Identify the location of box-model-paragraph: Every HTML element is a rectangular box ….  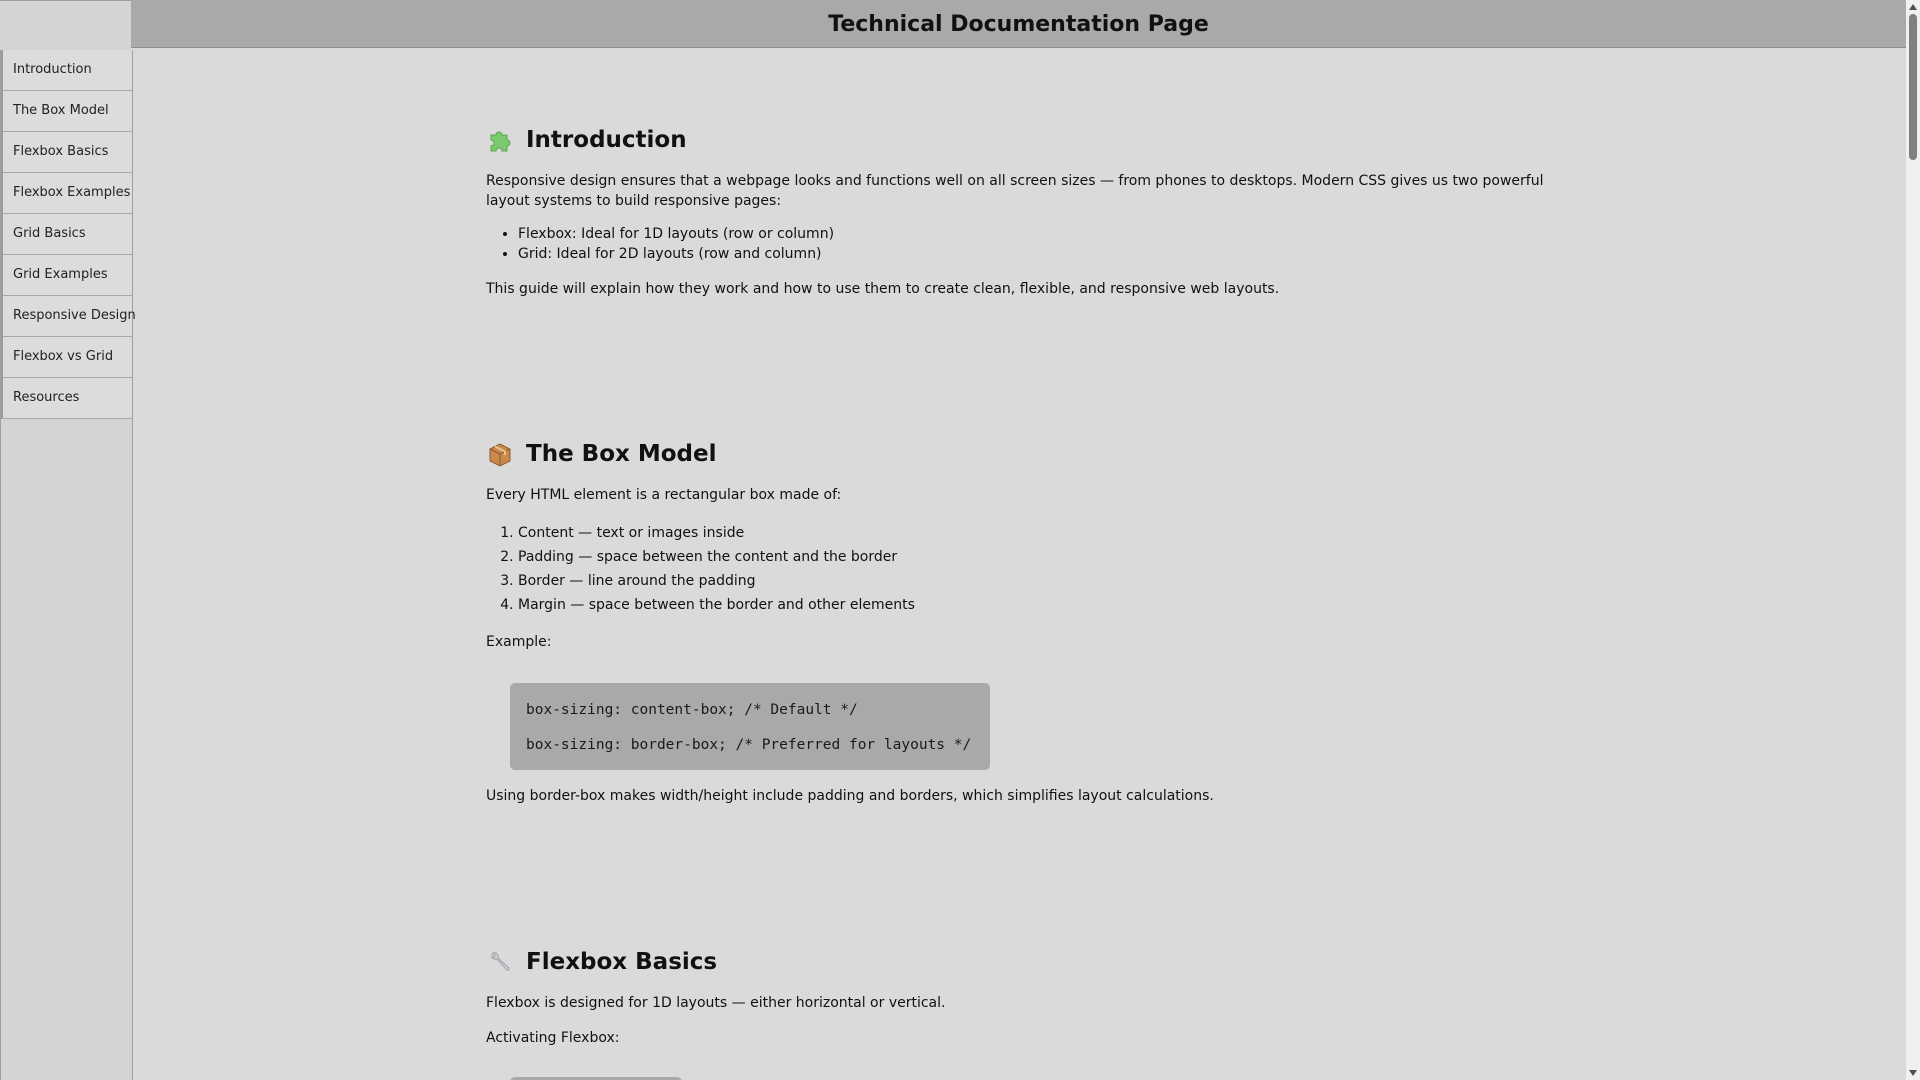
(664, 495).